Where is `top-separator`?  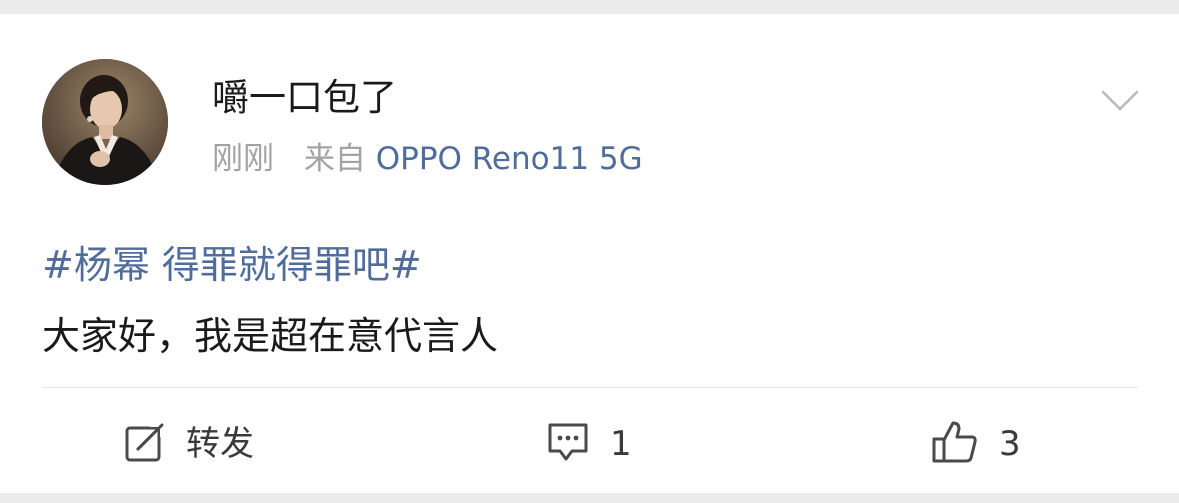
top-separator is located at coordinates (589, 7).